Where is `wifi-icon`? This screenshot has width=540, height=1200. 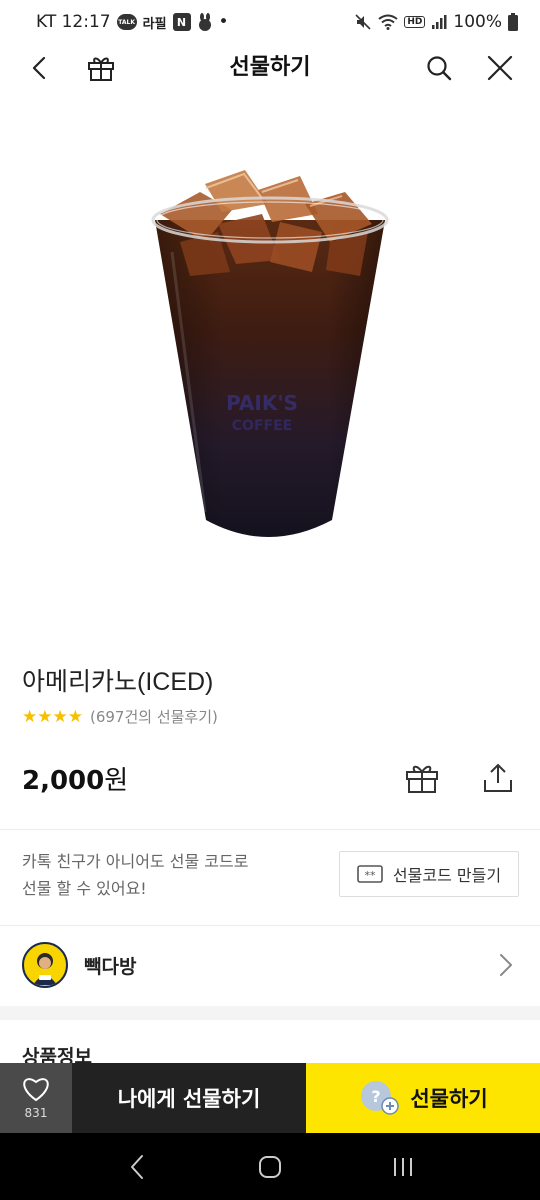 wifi-icon is located at coordinates (388, 22).